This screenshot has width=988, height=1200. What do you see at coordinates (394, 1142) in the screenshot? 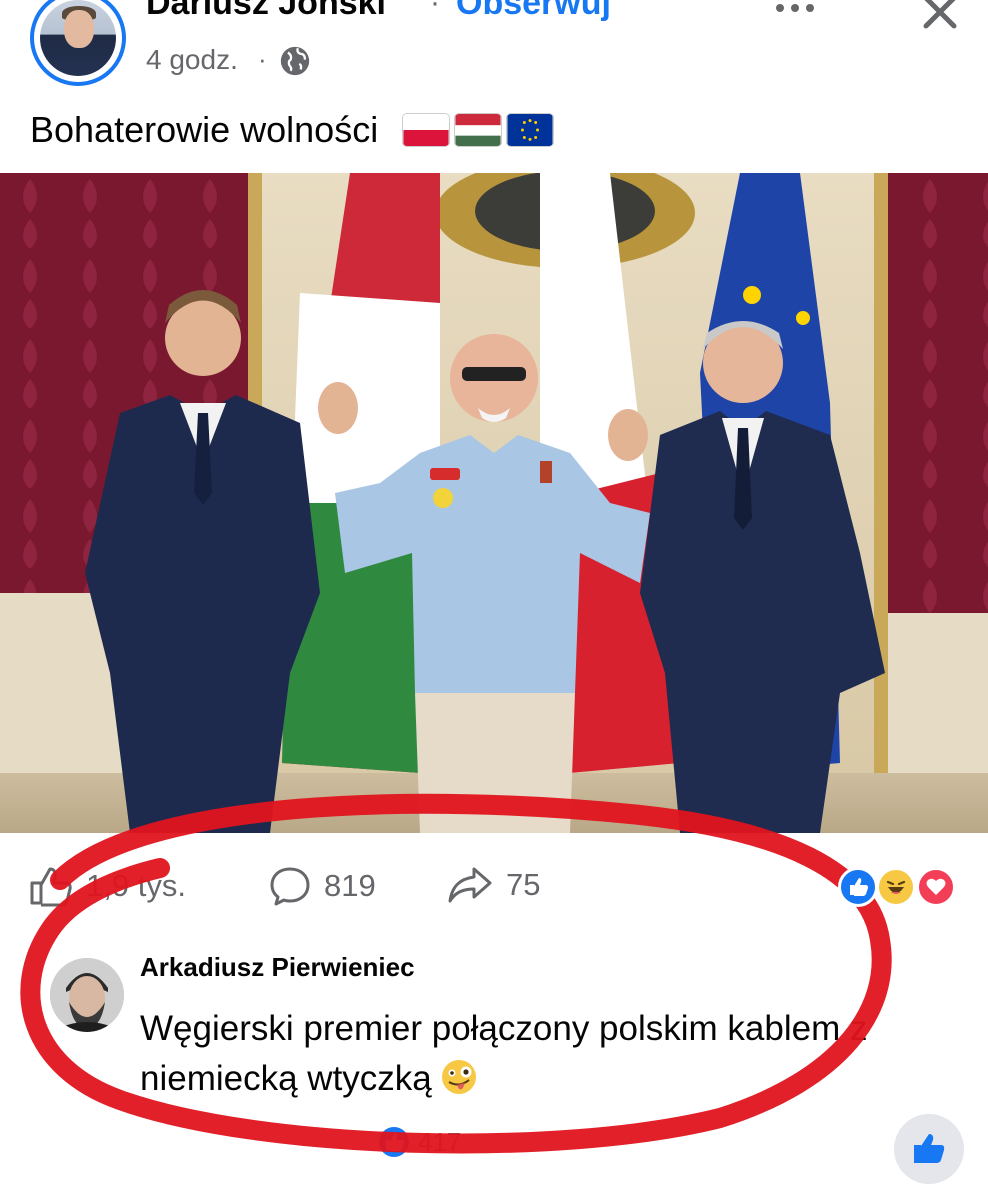
I see `comment-like-reaction-icon` at bounding box center [394, 1142].